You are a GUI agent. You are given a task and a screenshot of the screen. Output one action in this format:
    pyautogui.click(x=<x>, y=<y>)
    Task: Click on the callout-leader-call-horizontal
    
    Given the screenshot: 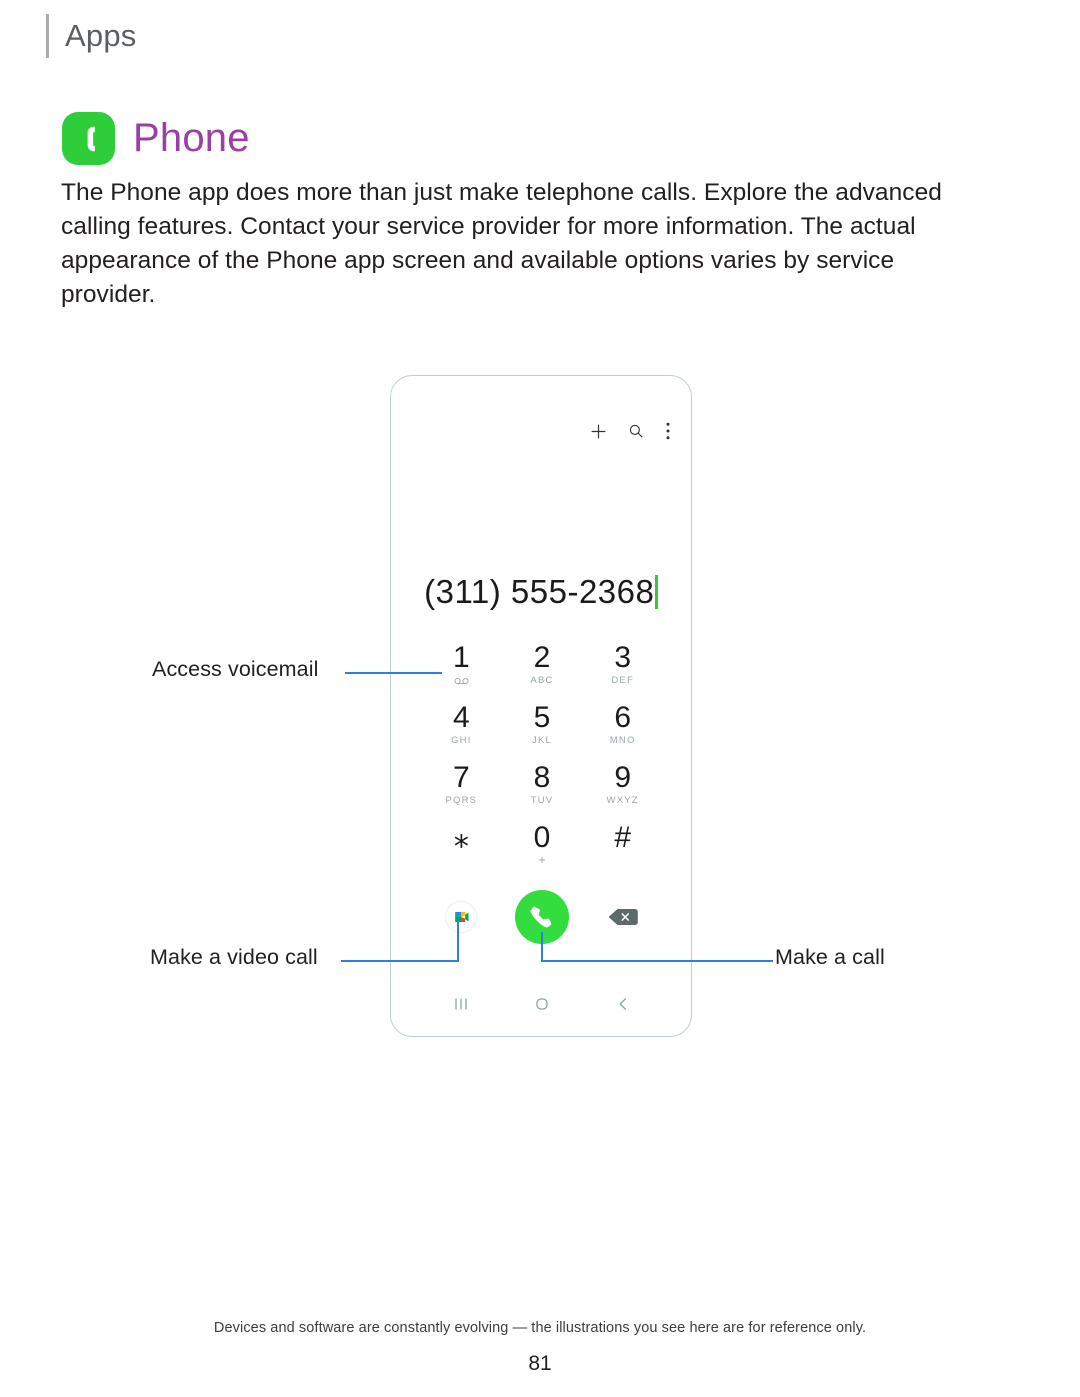 What is the action you would take?
    pyautogui.click(x=658, y=961)
    